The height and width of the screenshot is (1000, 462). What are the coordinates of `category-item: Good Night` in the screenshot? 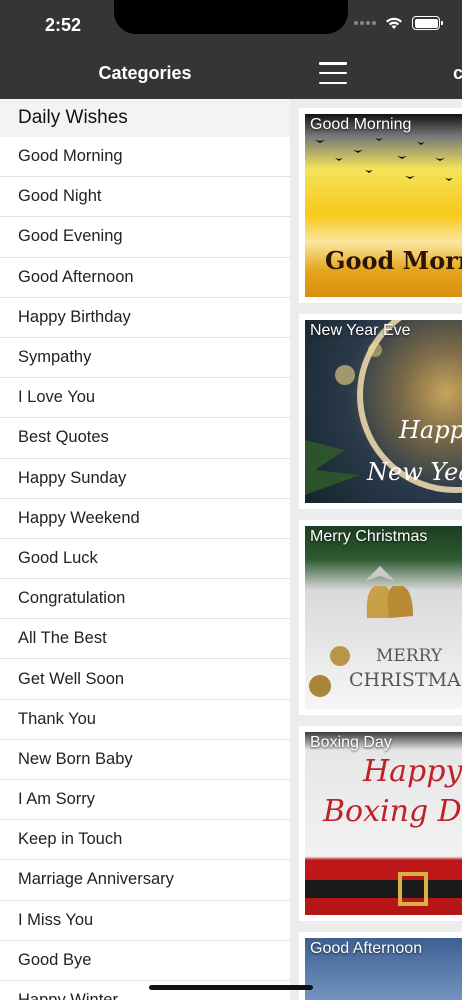 It's located at (145, 197).